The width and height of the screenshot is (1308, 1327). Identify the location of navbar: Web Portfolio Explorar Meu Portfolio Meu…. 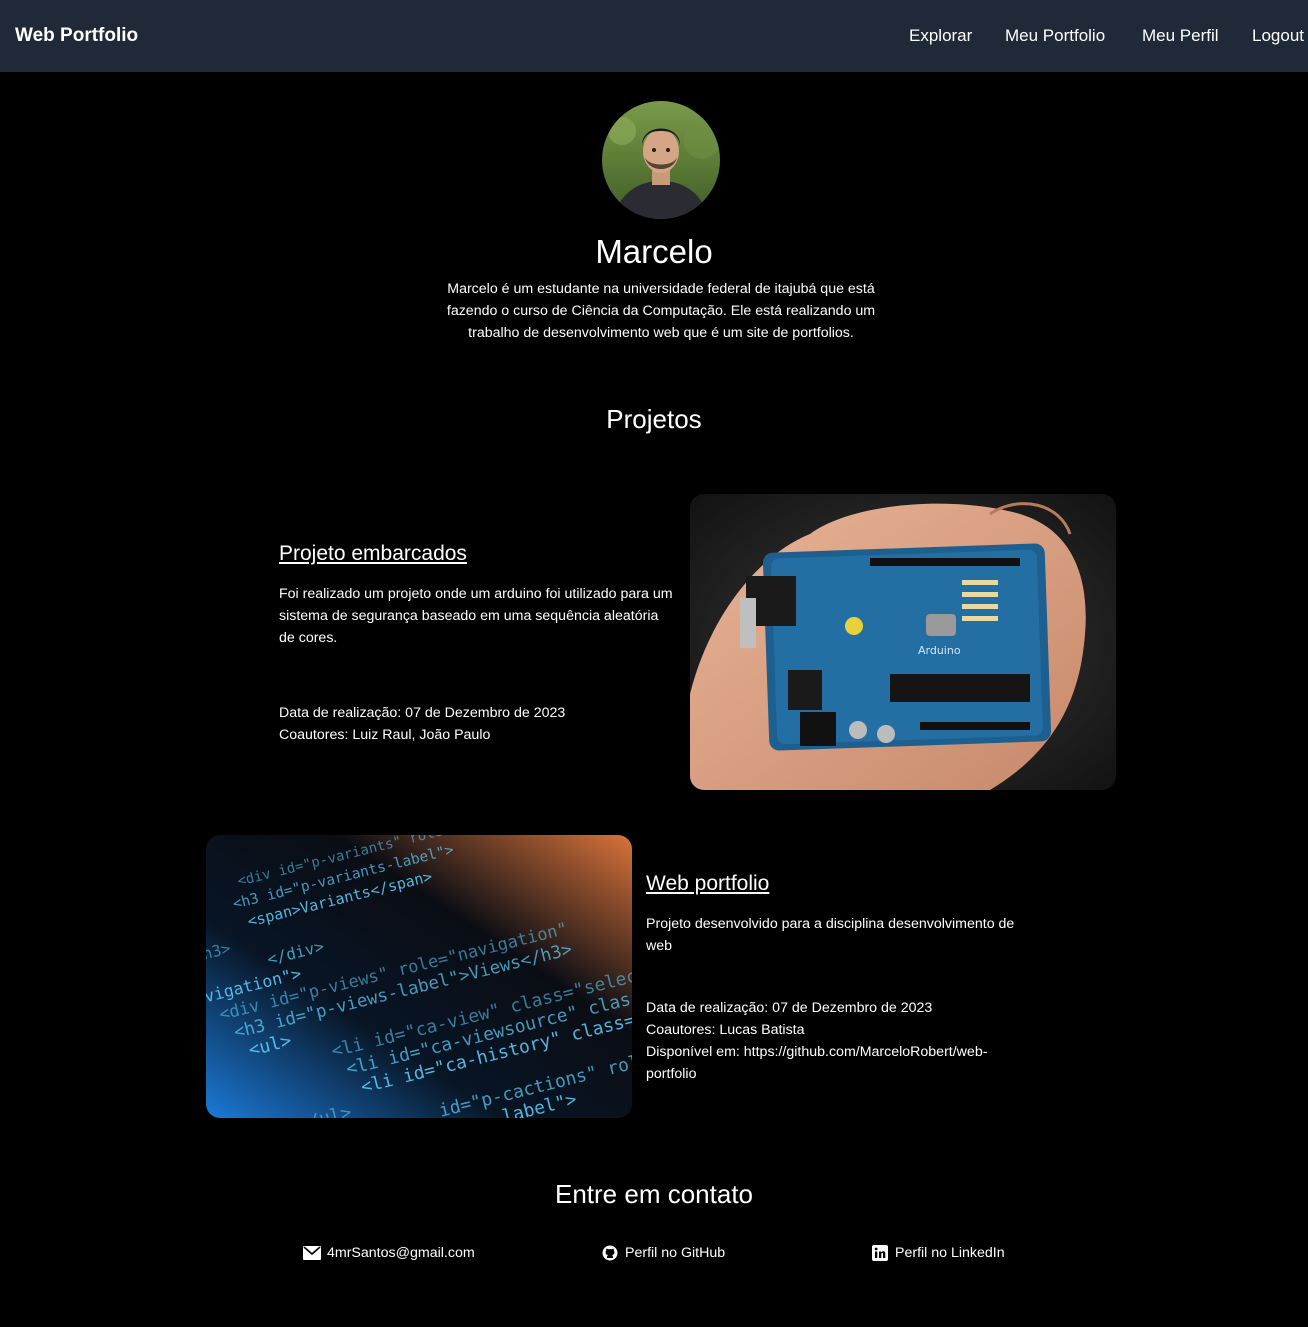
(654, 36).